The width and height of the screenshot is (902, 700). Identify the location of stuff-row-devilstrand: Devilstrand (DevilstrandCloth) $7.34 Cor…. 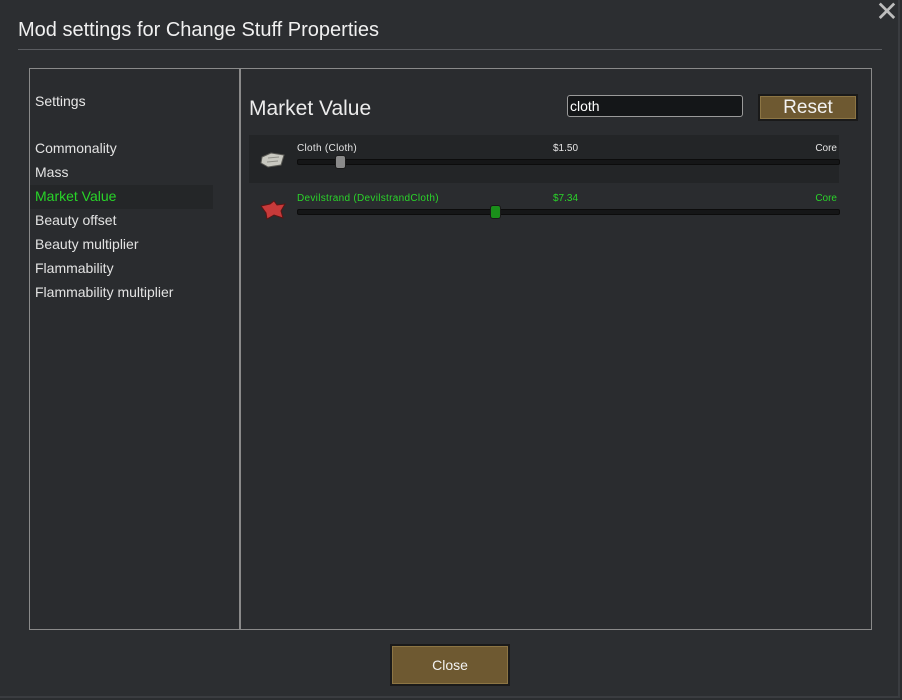
(544, 209).